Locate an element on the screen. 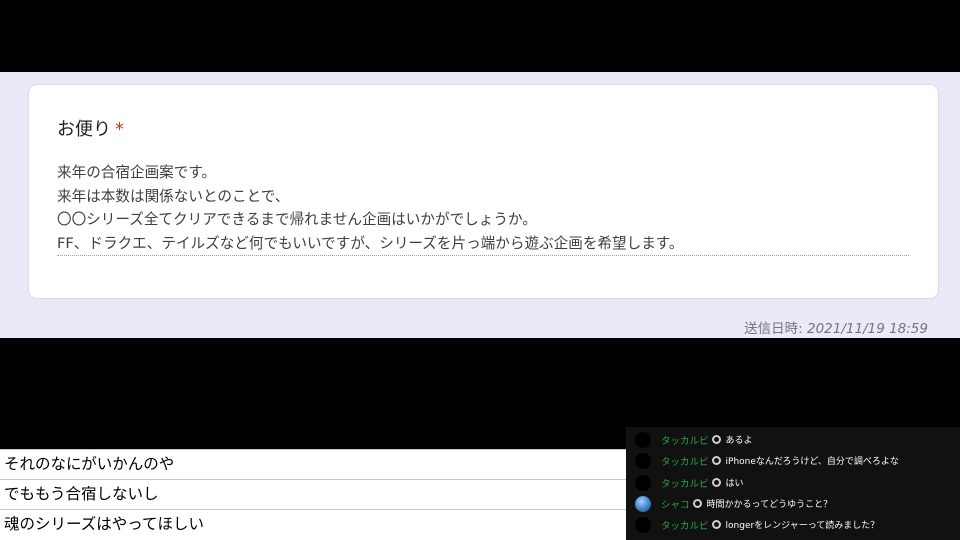 Image resolution: width=960 pixels, height=540 pixels. required-asterisk: * is located at coordinates (119, 129).